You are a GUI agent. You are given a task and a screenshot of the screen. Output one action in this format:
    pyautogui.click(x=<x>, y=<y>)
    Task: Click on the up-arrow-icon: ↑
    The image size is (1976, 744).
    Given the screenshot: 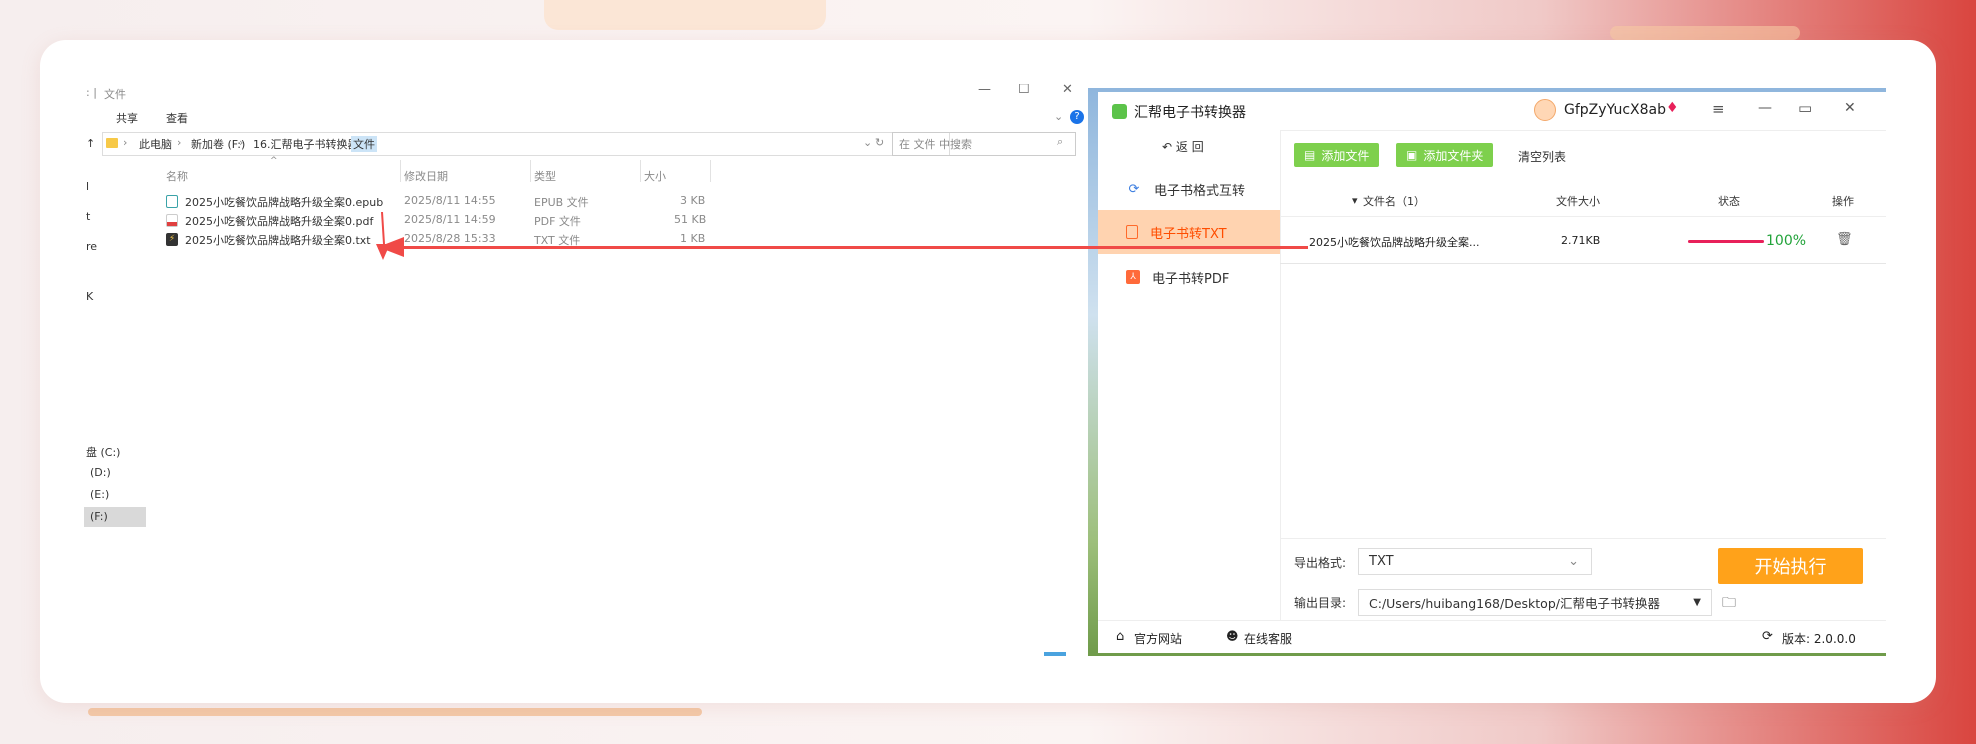 What is the action you would take?
    pyautogui.click(x=90, y=143)
    